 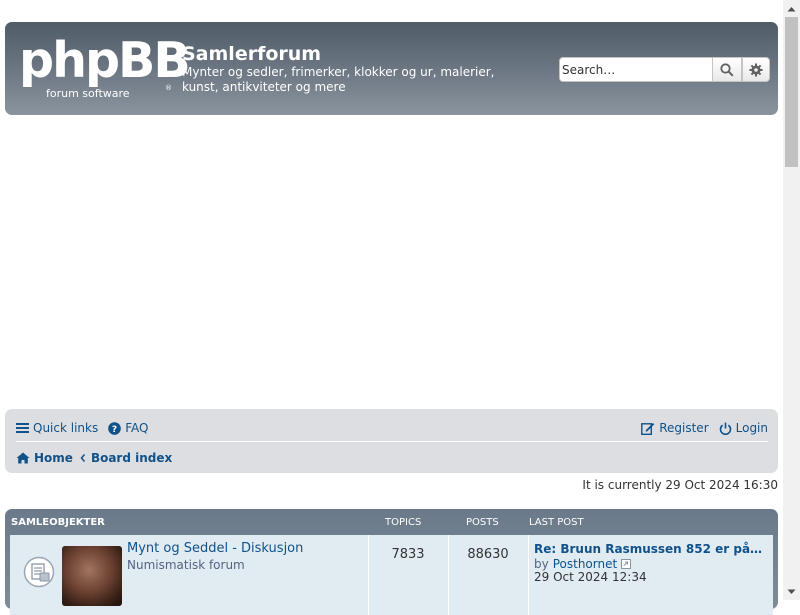 I want to click on register-link: Register, so click(x=675, y=428).